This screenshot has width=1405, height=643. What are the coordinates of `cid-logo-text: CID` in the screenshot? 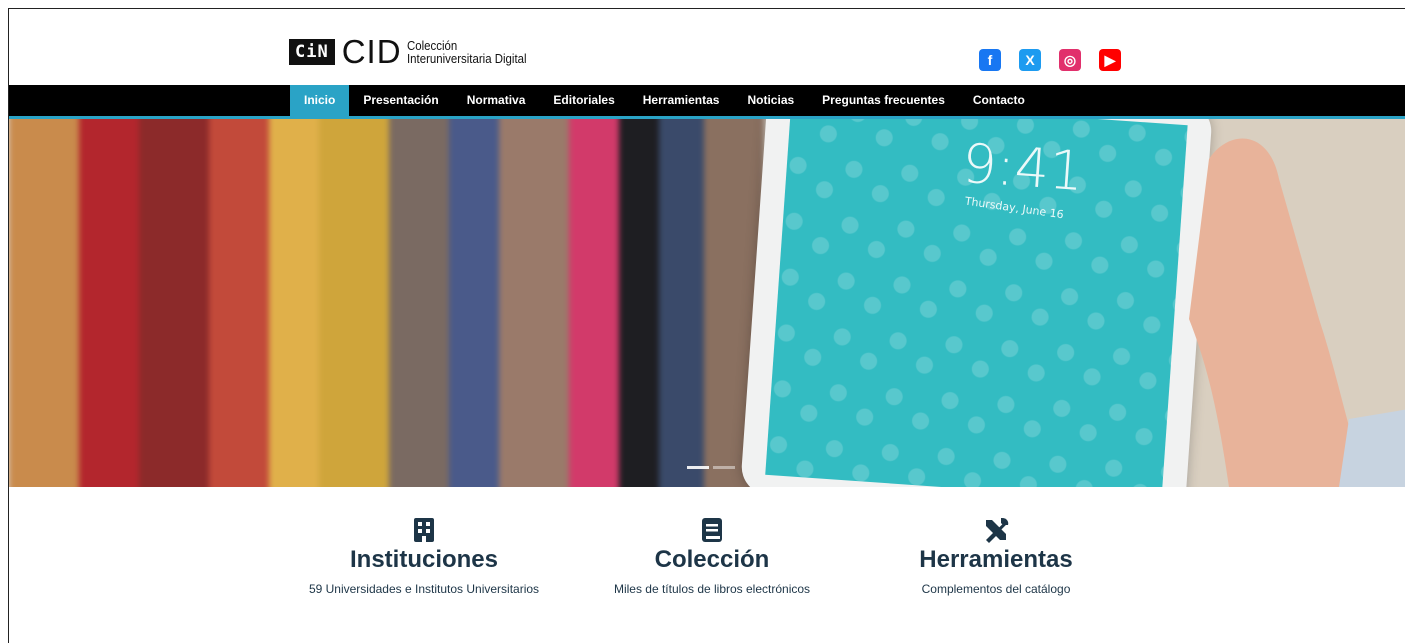 It's located at (371, 51).